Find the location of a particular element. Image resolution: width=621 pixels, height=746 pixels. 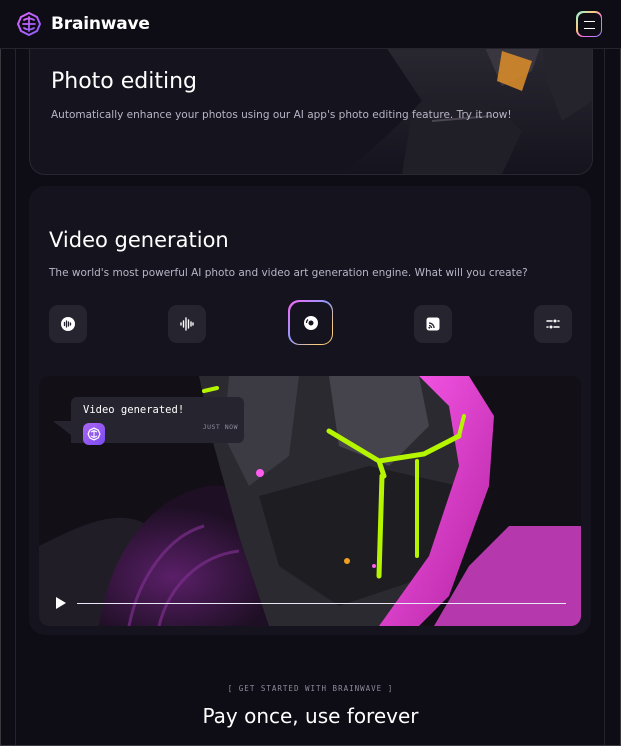

tool-disc is located at coordinates (310, 322).